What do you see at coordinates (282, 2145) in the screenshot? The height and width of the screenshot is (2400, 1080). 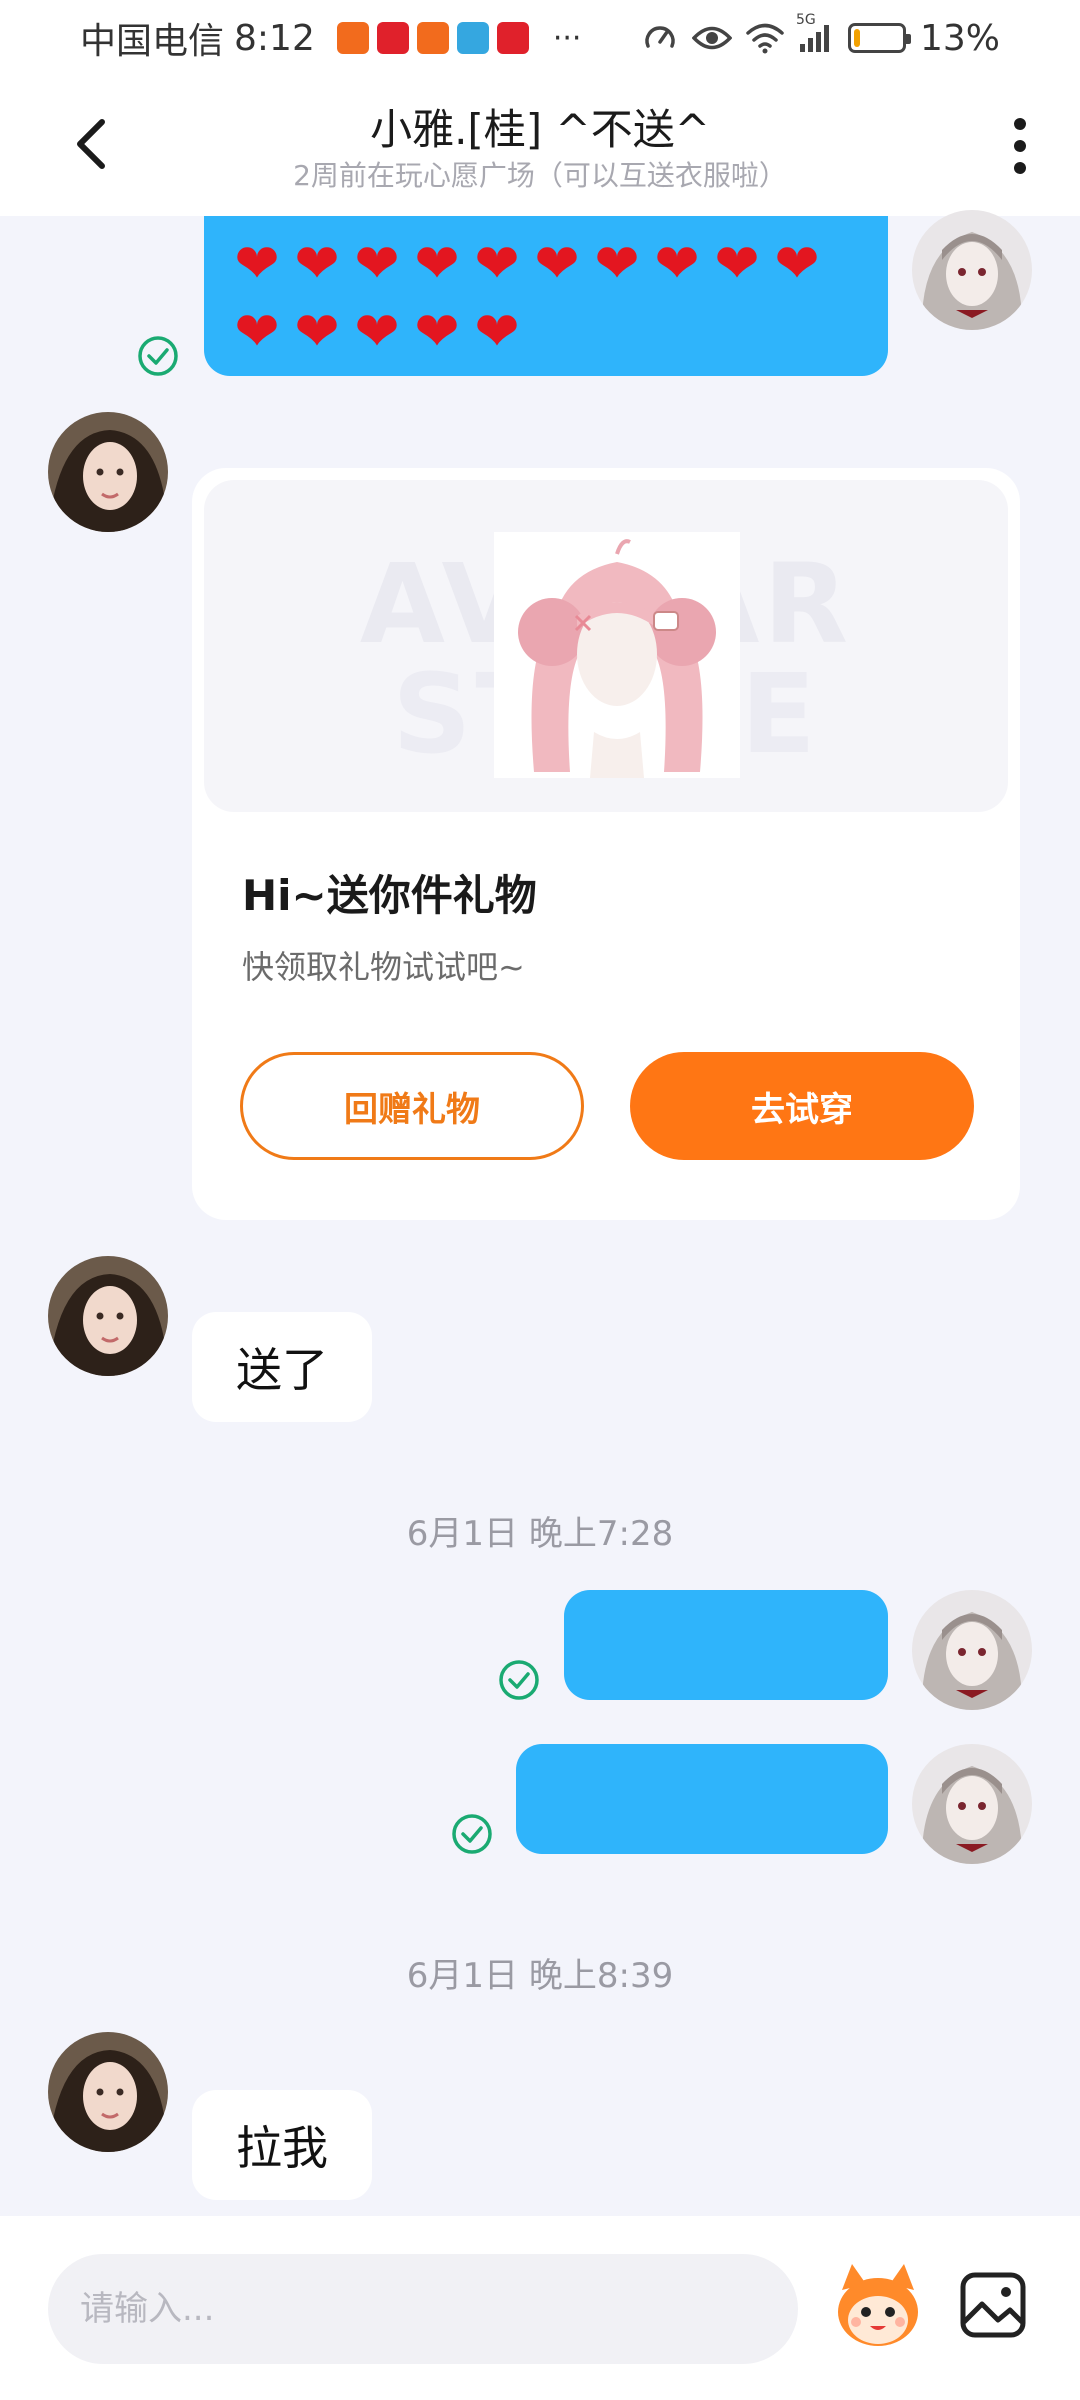 I see `incoming-message-bubble: 拉我` at bounding box center [282, 2145].